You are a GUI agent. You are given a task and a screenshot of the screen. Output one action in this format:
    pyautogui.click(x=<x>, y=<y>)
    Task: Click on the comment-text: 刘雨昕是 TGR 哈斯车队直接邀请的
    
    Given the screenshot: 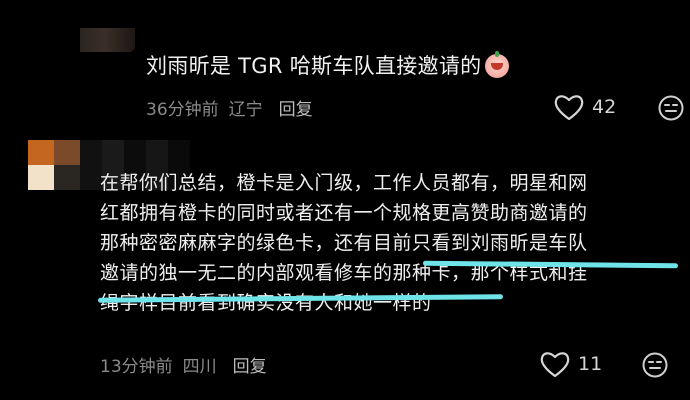 What is the action you would take?
    pyautogui.click(x=328, y=66)
    